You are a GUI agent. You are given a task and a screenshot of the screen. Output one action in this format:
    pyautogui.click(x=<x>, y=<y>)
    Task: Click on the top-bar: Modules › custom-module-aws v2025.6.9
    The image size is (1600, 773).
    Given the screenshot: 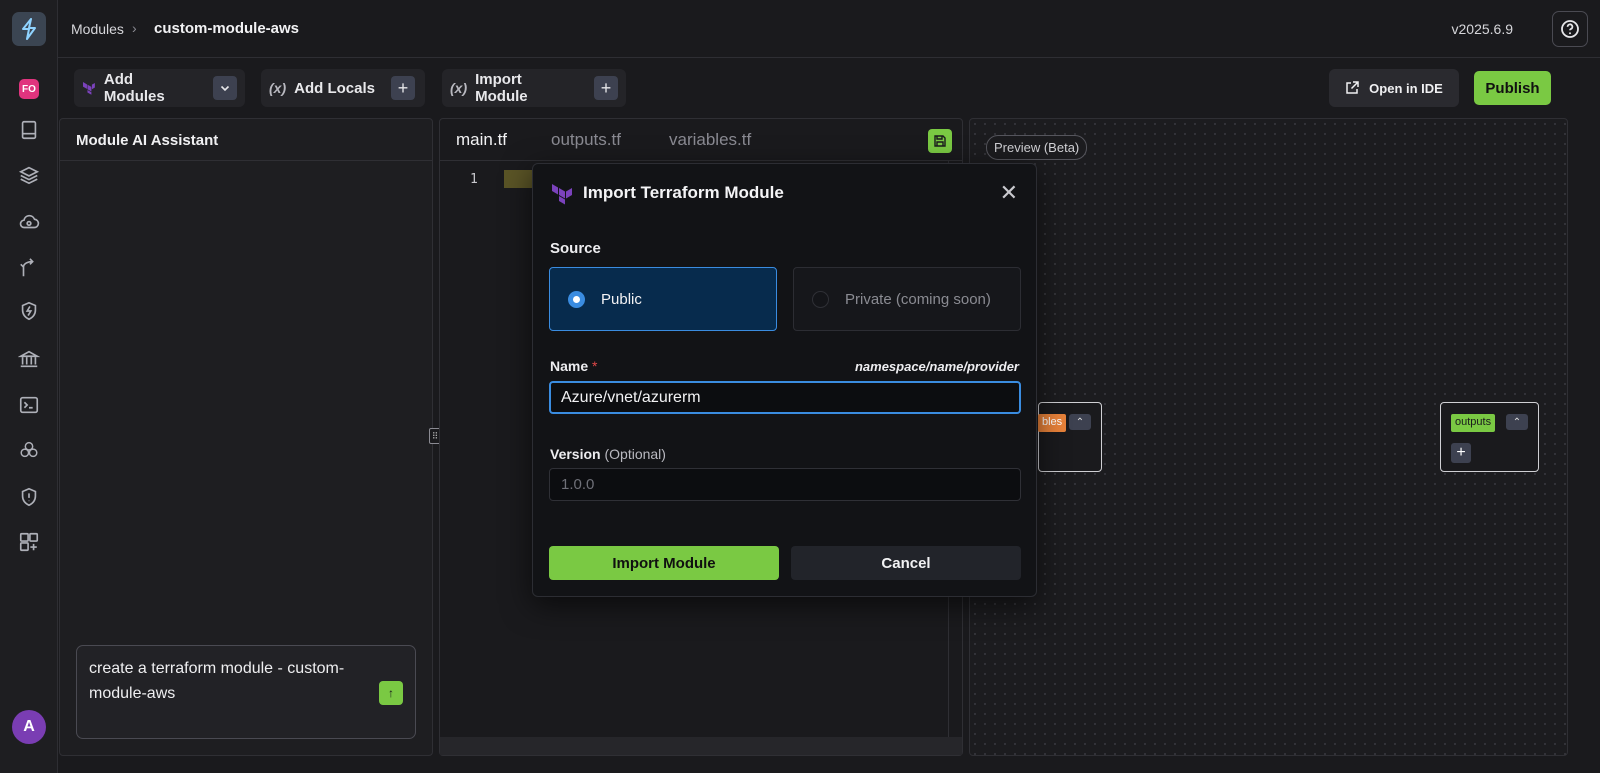 What is the action you would take?
    pyautogui.click(x=829, y=29)
    